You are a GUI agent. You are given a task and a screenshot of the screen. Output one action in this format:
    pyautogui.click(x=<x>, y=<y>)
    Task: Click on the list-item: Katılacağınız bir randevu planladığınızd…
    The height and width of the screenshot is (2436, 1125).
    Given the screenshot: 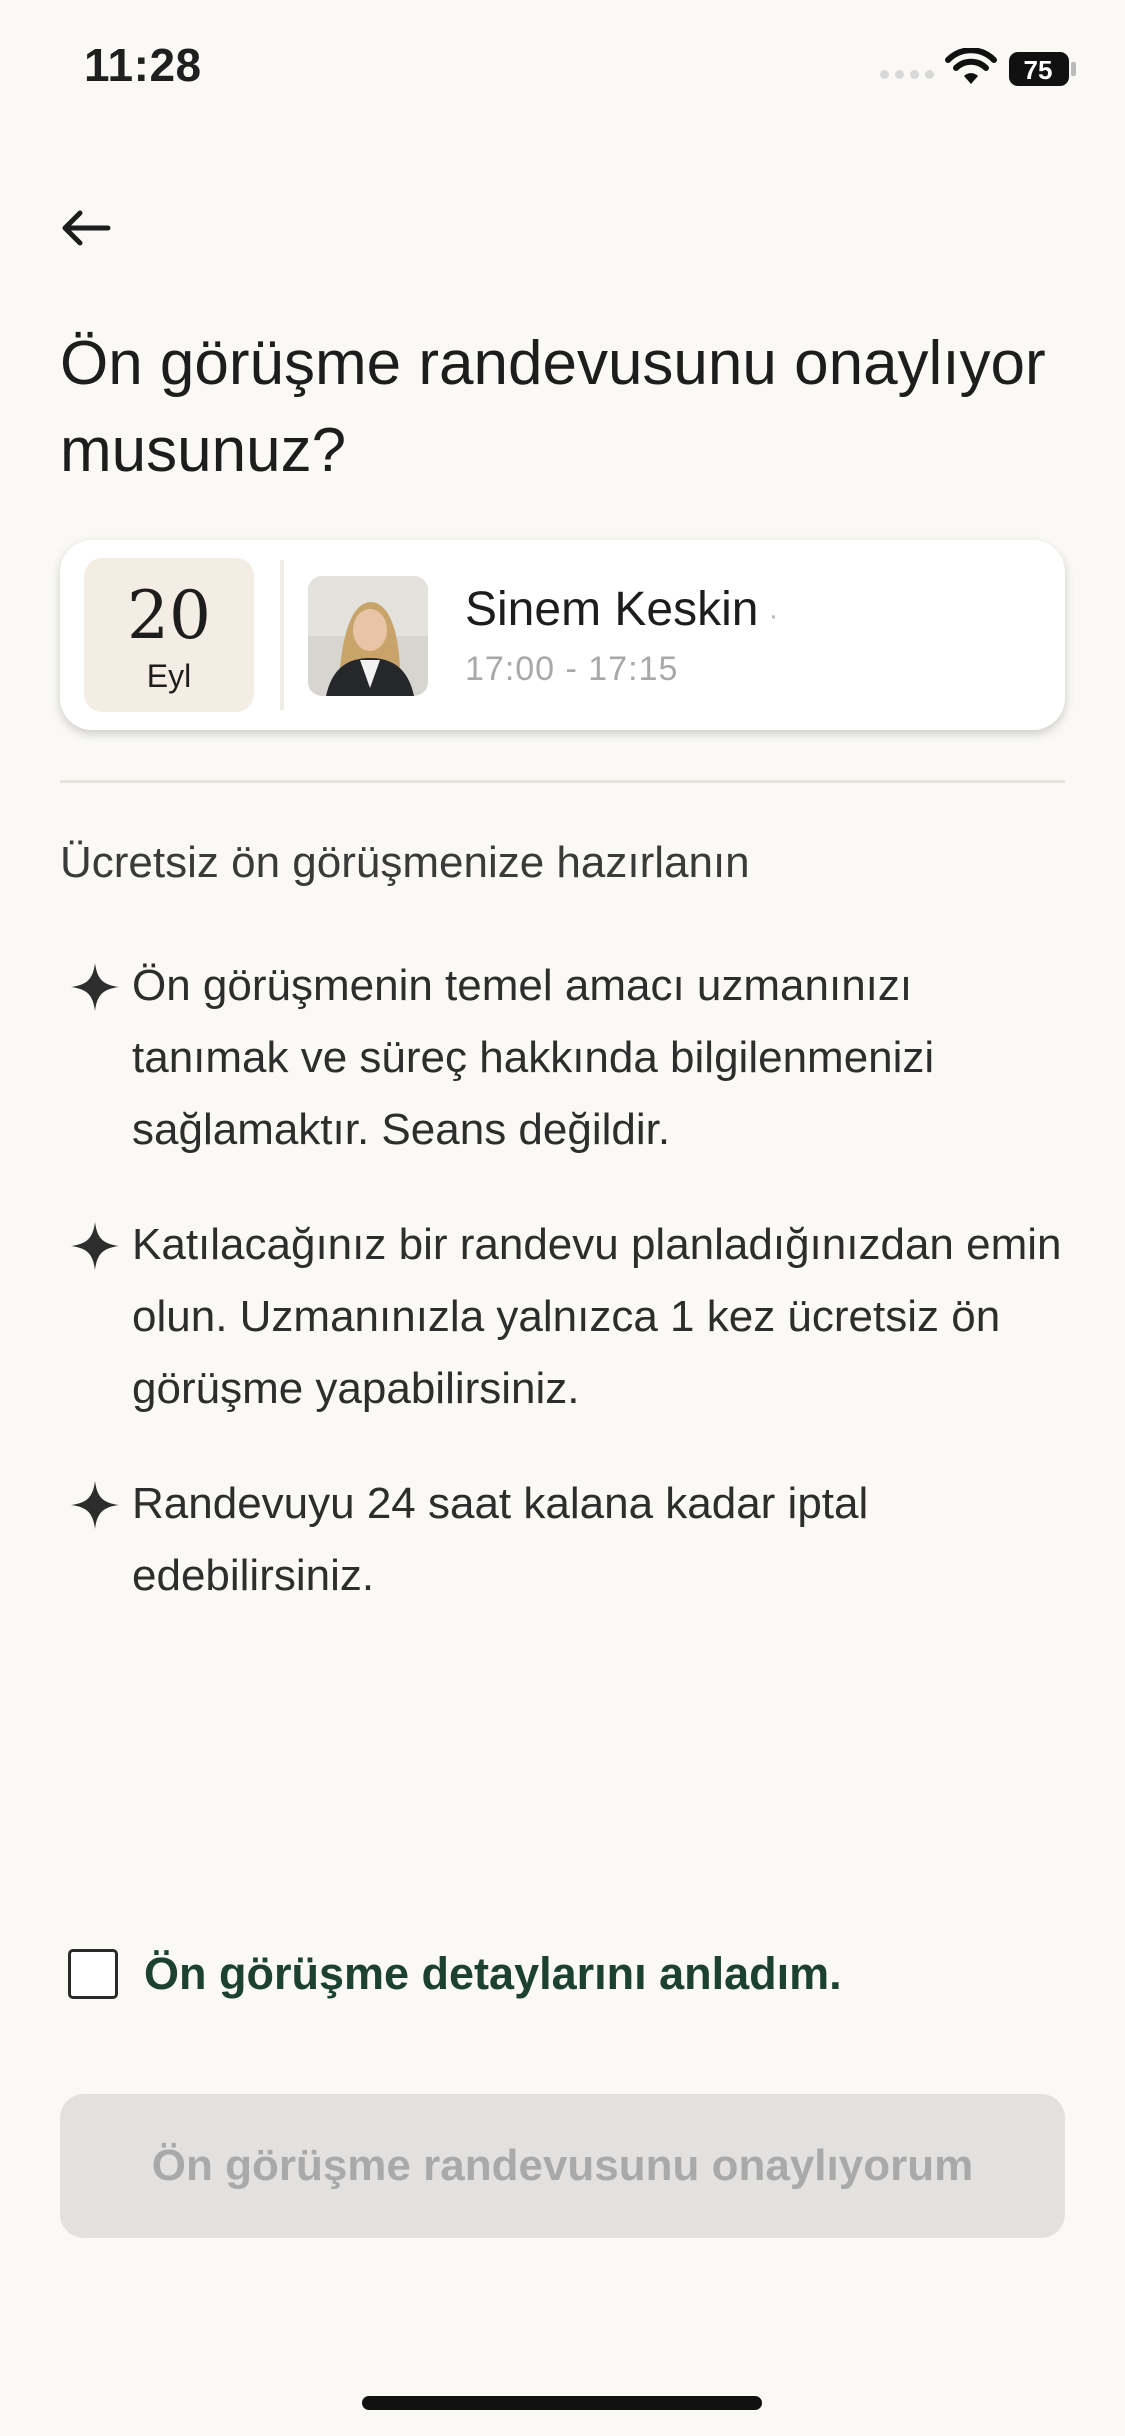 What is the action you would take?
    pyautogui.click(x=565, y=1317)
    